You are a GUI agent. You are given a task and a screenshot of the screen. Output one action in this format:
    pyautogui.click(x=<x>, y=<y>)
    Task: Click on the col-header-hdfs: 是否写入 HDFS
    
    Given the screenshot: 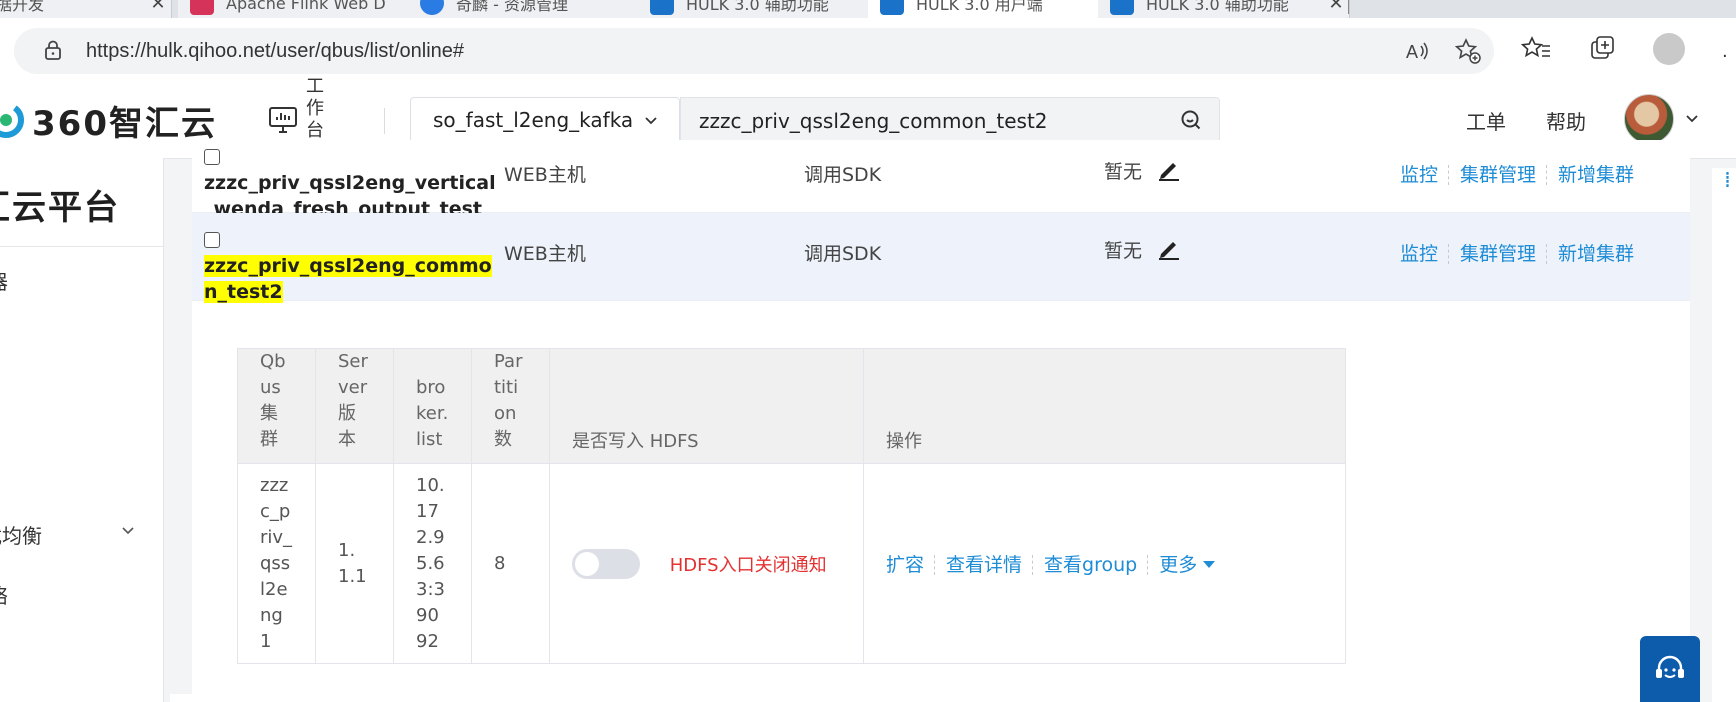 What is the action you would take?
    pyautogui.click(x=706, y=406)
    